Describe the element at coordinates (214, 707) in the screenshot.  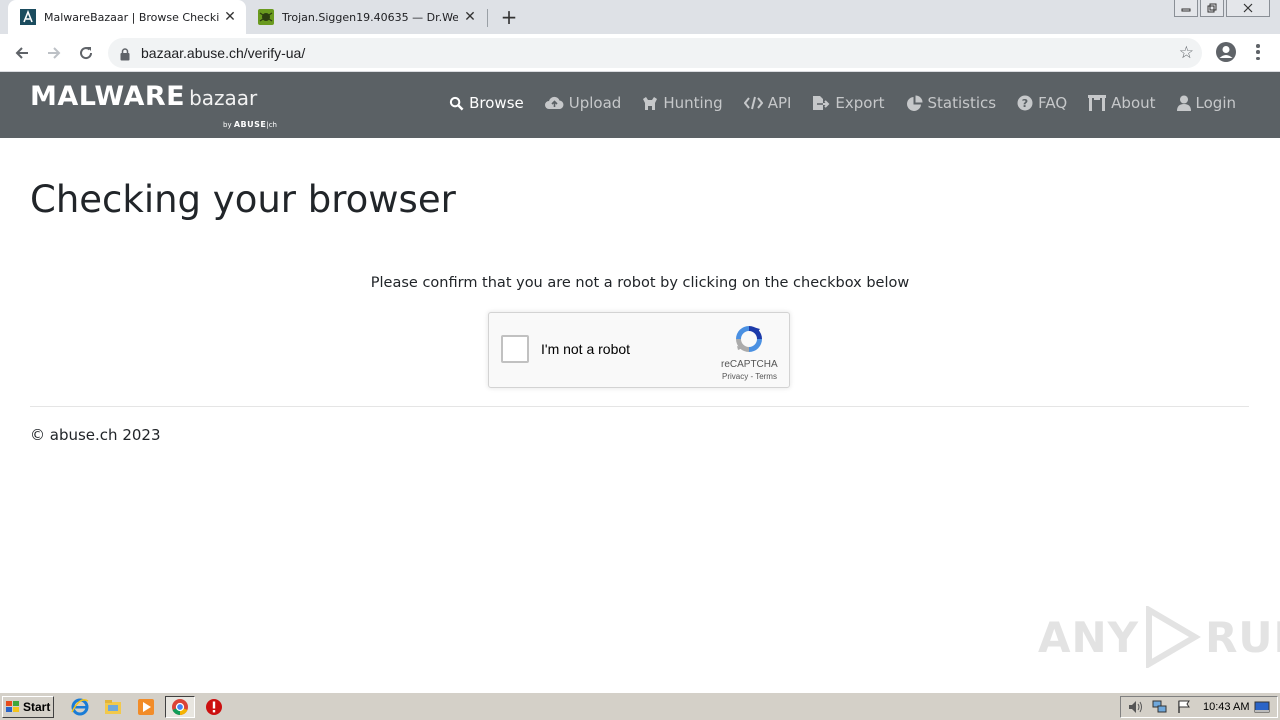
I see `stop-sign-icon` at that location.